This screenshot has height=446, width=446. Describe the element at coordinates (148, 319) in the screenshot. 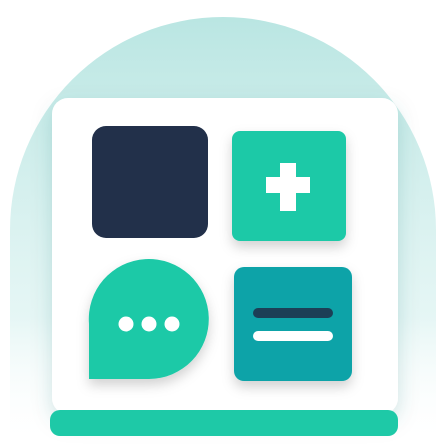

I see `chat-bubble-icon` at that location.